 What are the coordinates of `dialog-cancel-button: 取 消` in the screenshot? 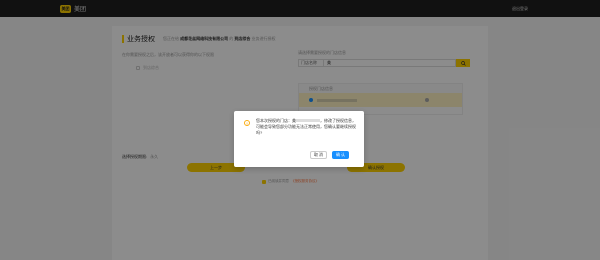 It's located at (318, 155).